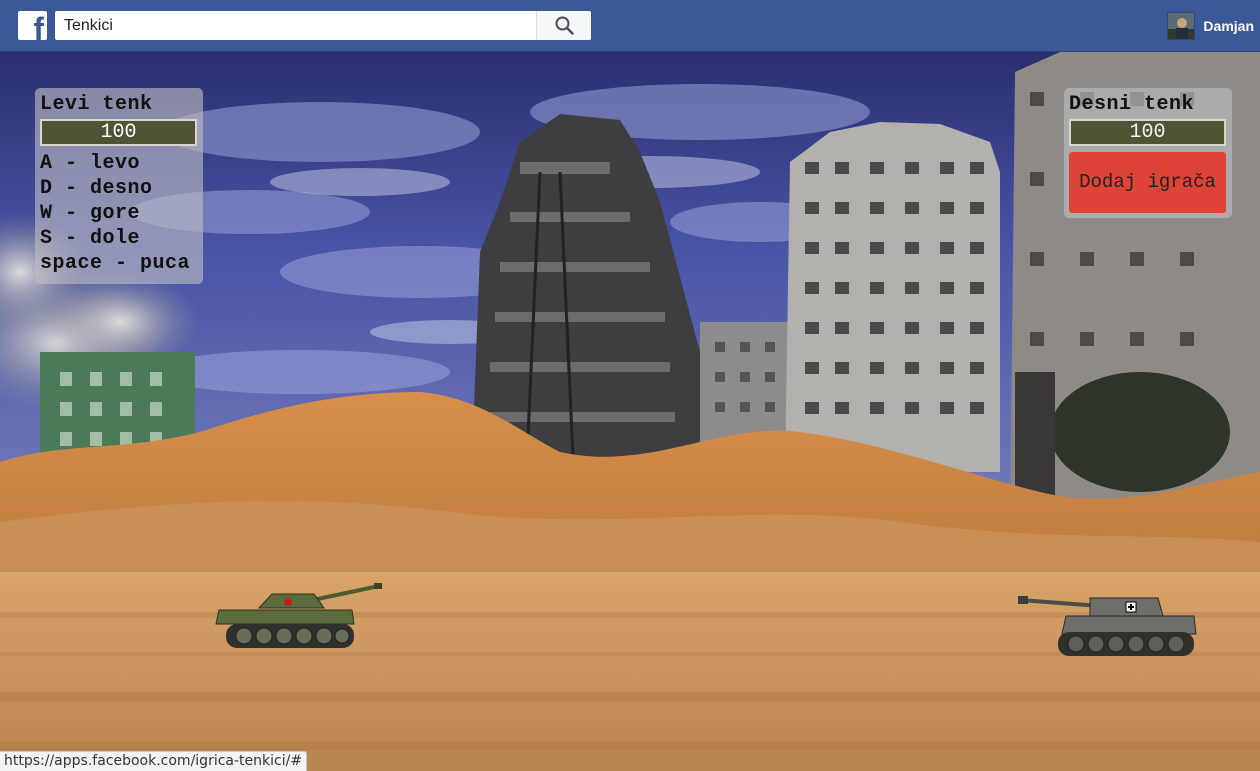  Describe the element at coordinates (295, 25) in the screenshot. I see `search-input` at that location.